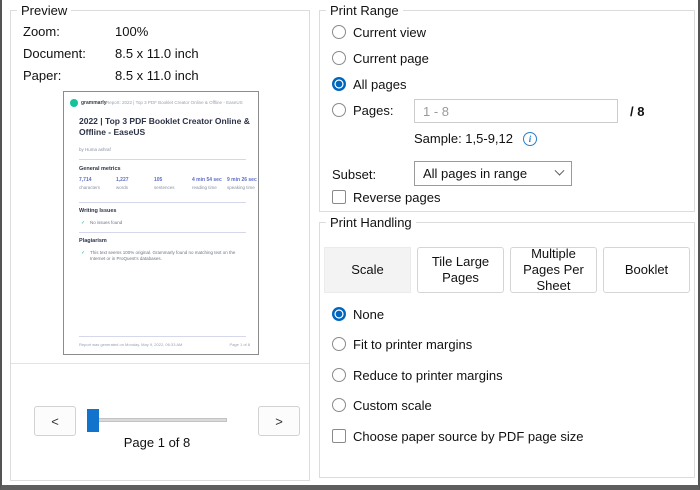  I want to click on metrics-heading: General metrics, so click(100, 169).